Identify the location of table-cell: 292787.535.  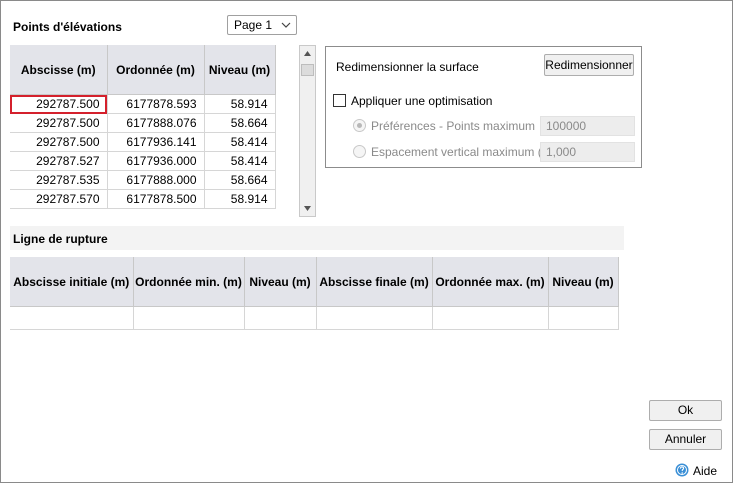
(59, 180).